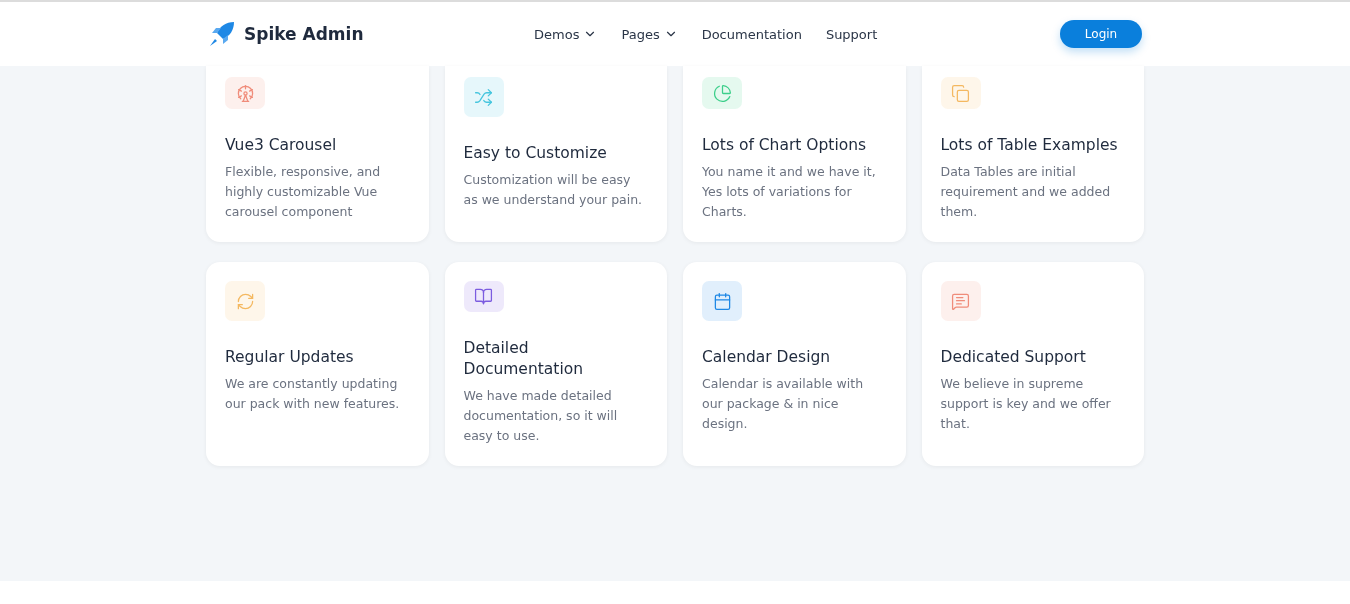 The height and width of the screenshot is (604, 1350). I want to click on feature-title: Easy to Customize, so click(535, 153).